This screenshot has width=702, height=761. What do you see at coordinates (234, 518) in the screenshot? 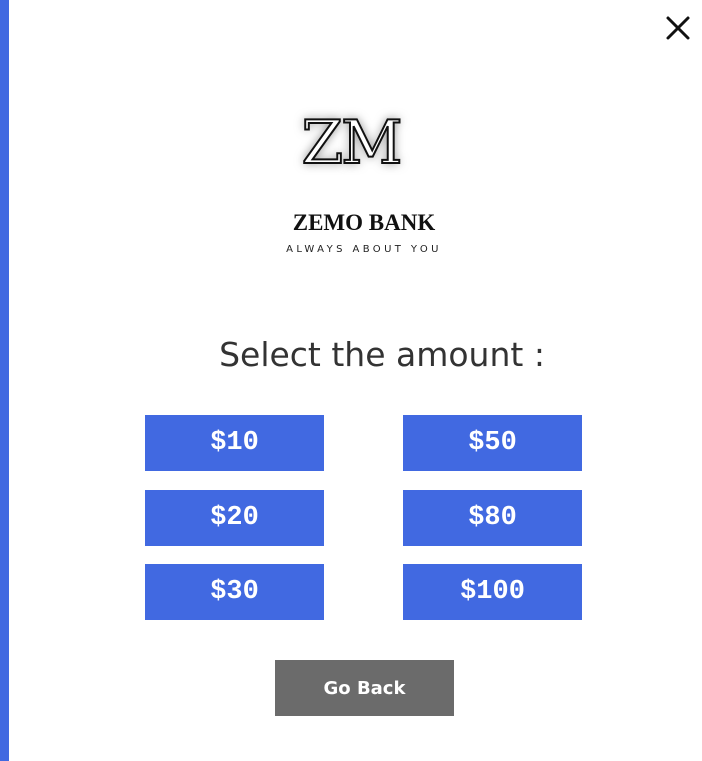
I see `amount-20-button: $20` at bounding box center [234, 518].